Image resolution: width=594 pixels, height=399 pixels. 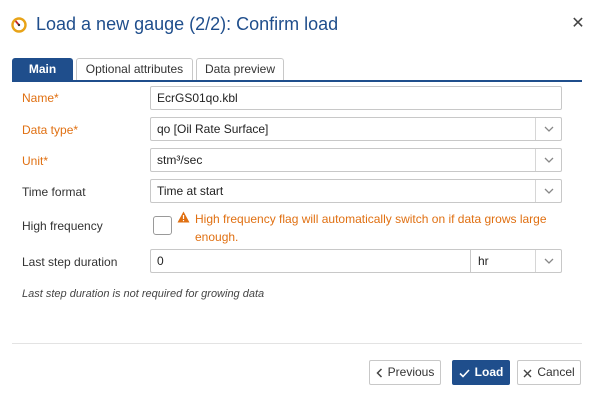 I want to click on duration-unit-select: hr, so click(x=516, y=261).